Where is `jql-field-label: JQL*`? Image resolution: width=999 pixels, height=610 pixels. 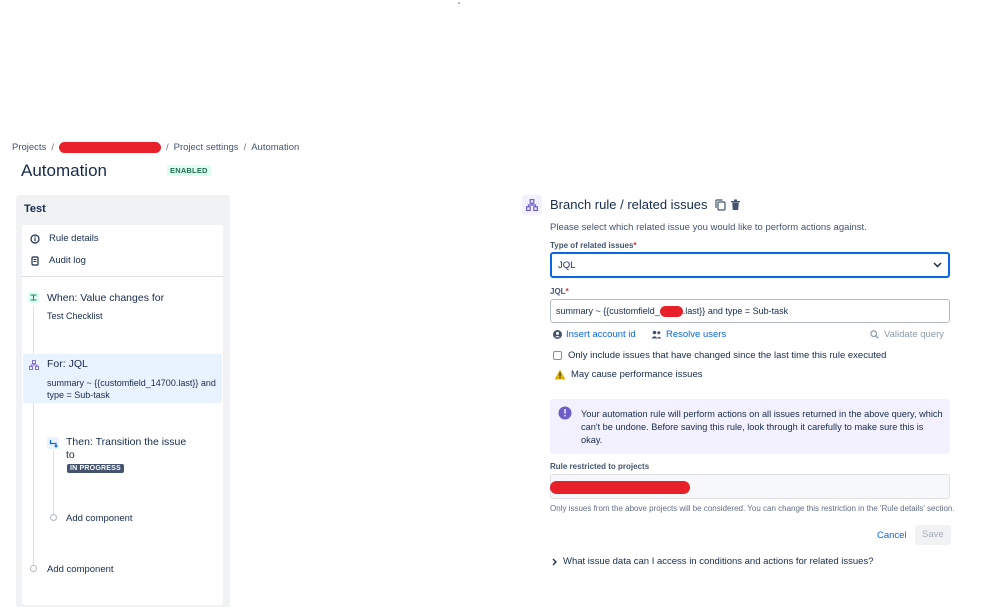
jql-field-label: JQL* is located at coordinates (559, 291).